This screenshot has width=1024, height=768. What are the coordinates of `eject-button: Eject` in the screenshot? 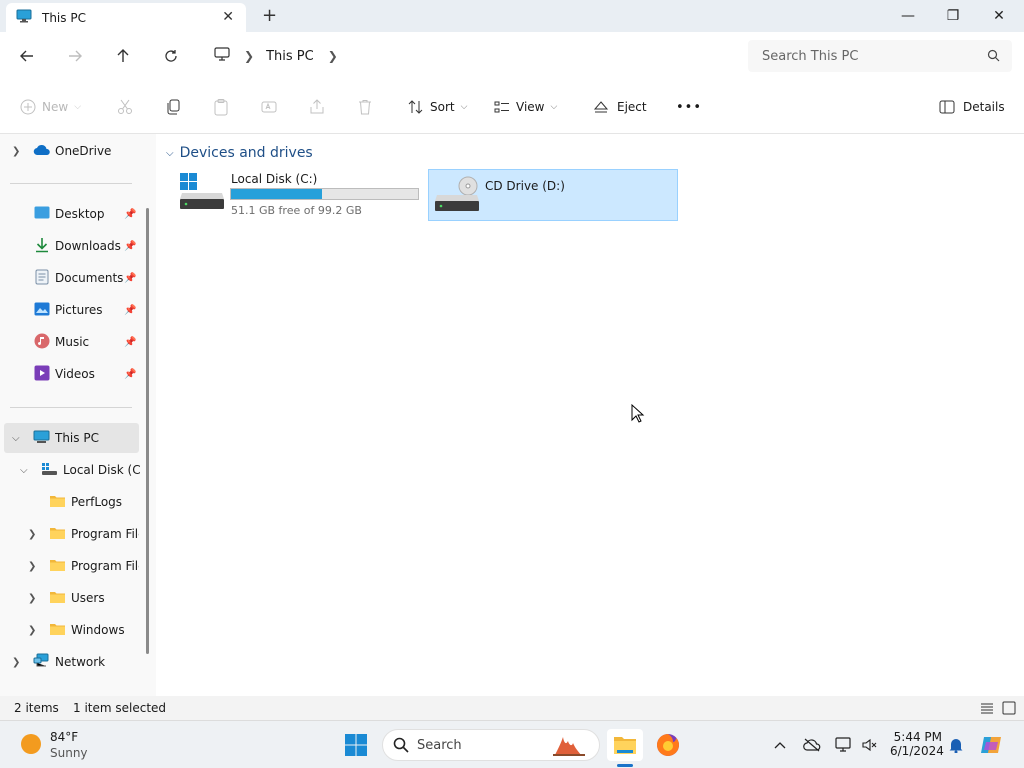 It's located at (620, 107).